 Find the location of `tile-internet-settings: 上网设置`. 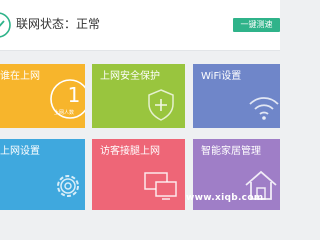

tile-internet-settings: 上网设置 is located at coordinates (42, 174).